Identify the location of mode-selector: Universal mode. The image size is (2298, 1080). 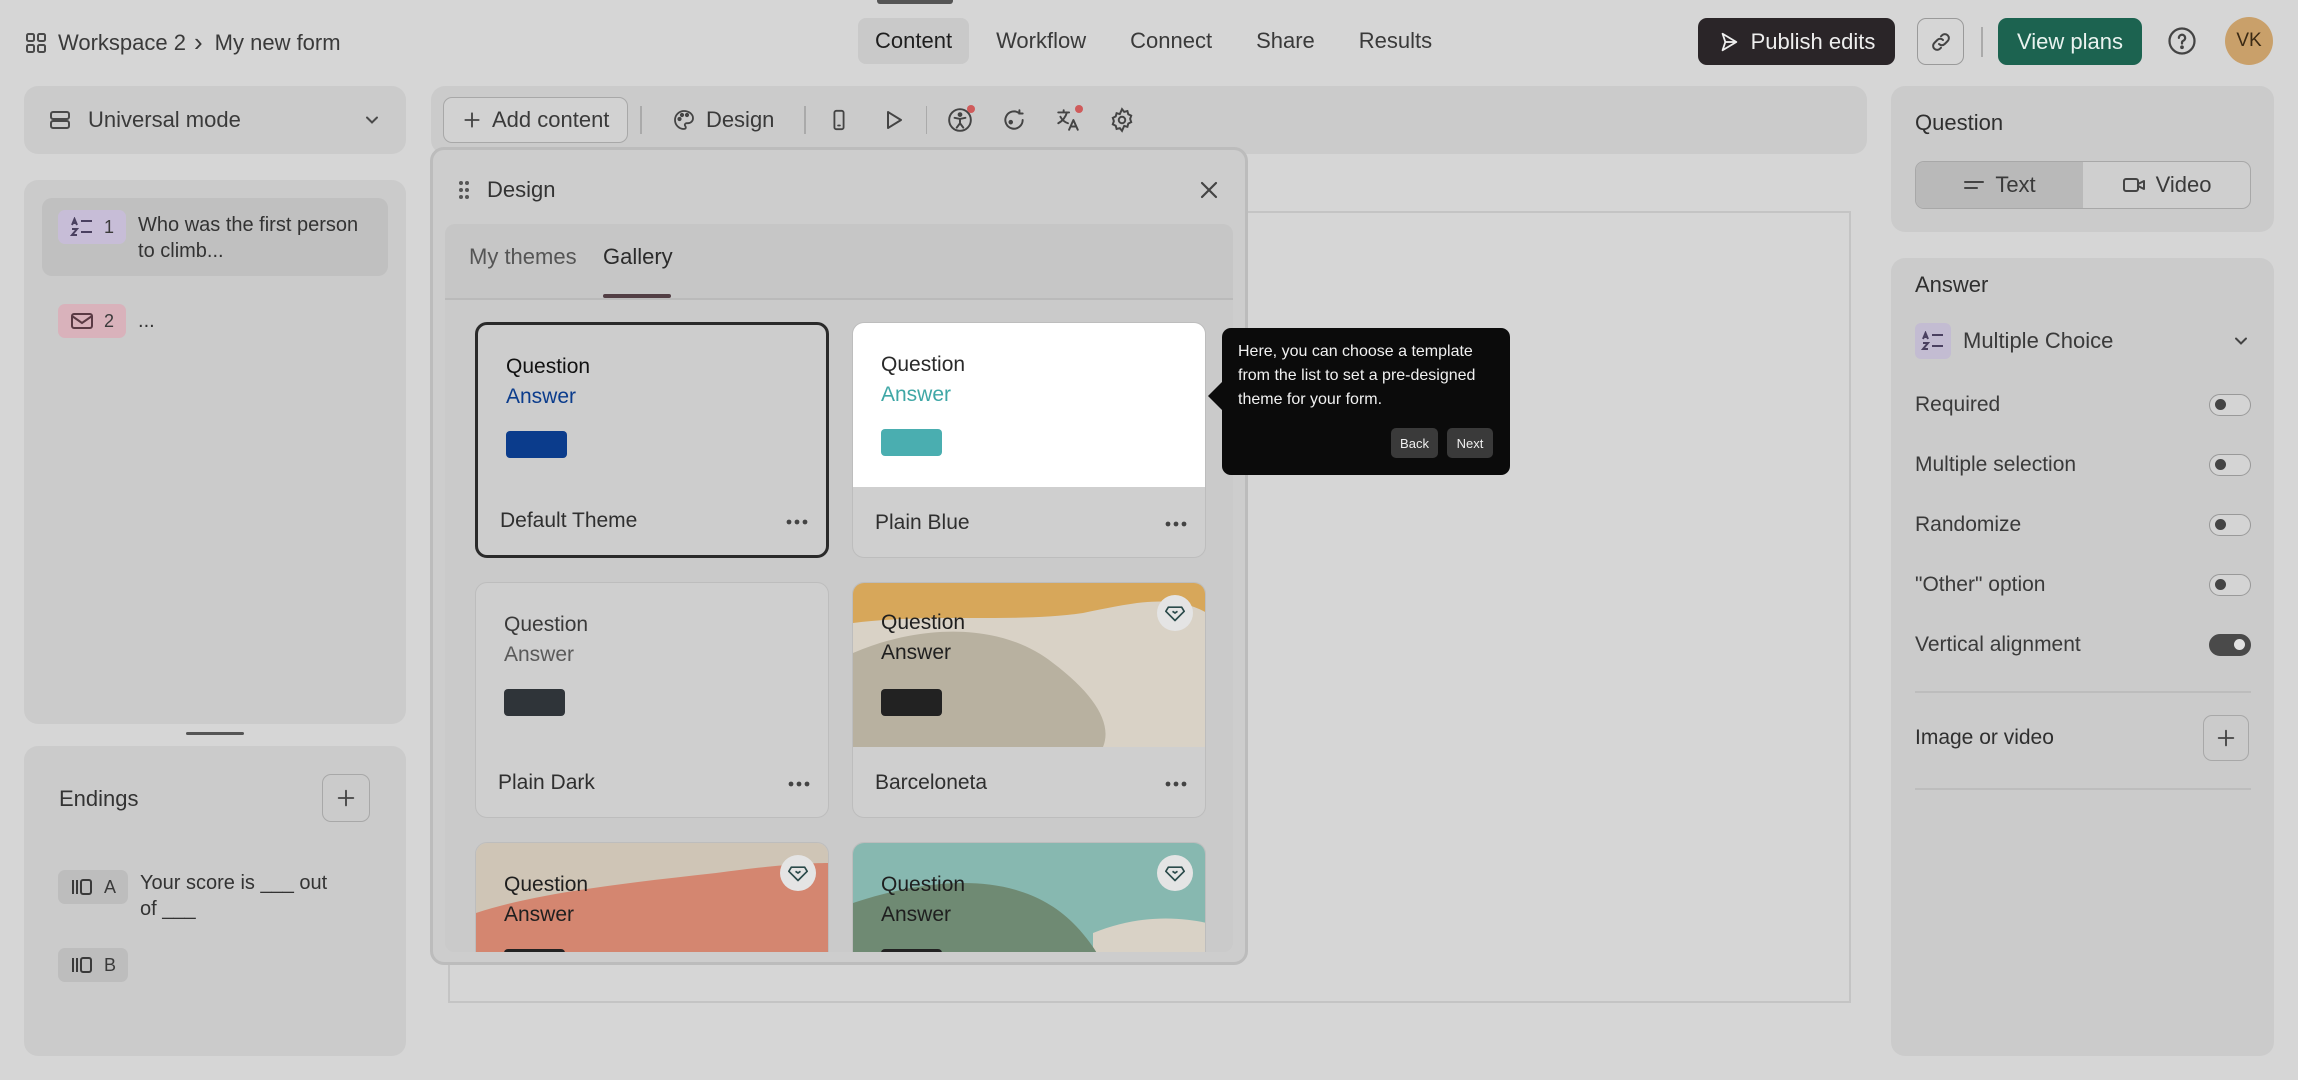
(215, 120).